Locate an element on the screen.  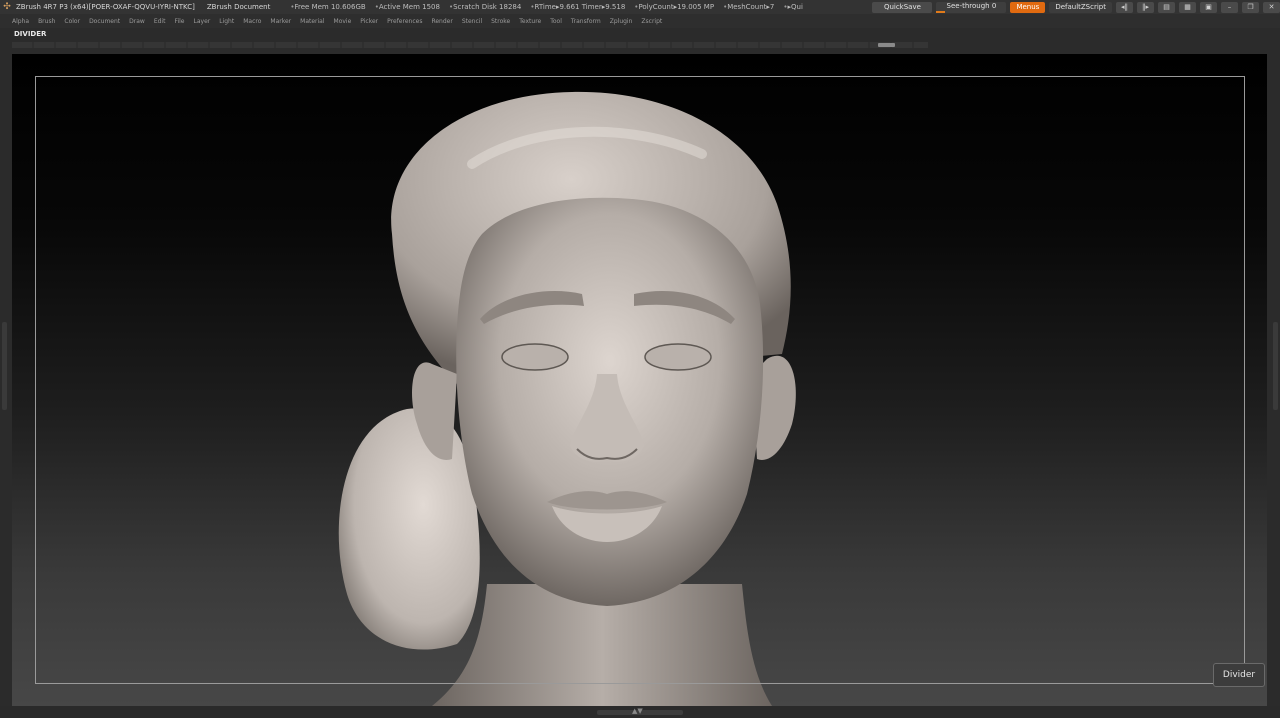
menu-edit: Edit is located at coordinates (160, 21).